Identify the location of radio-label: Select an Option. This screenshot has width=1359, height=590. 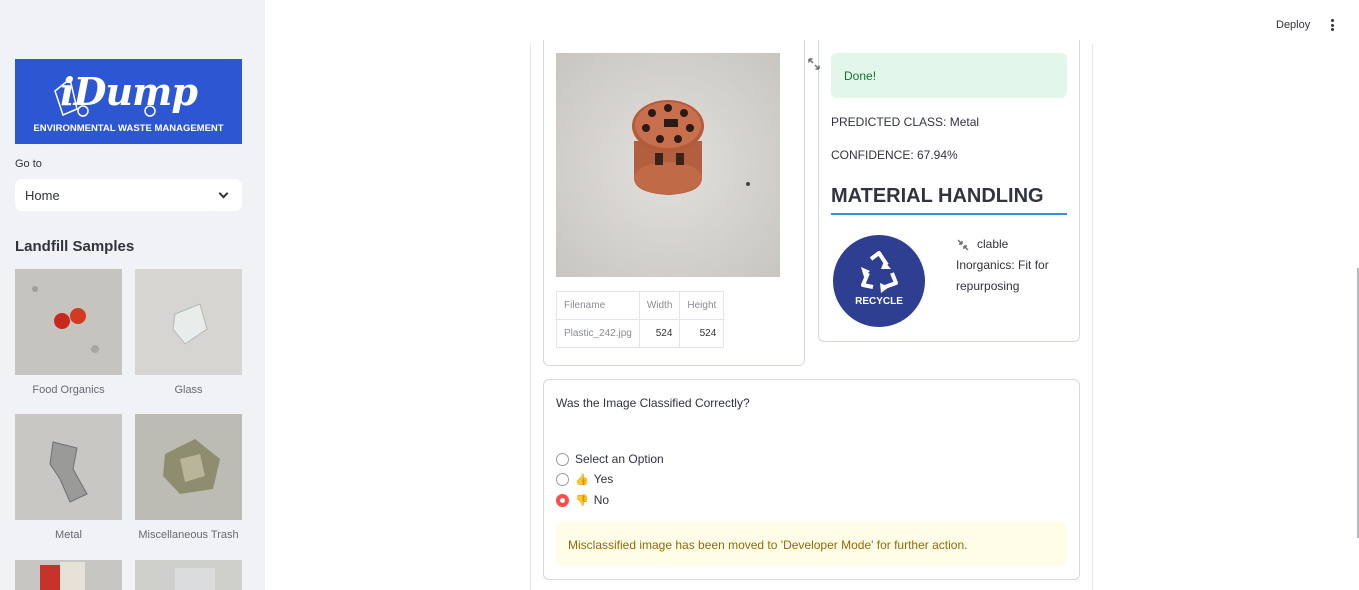
(619, 459).